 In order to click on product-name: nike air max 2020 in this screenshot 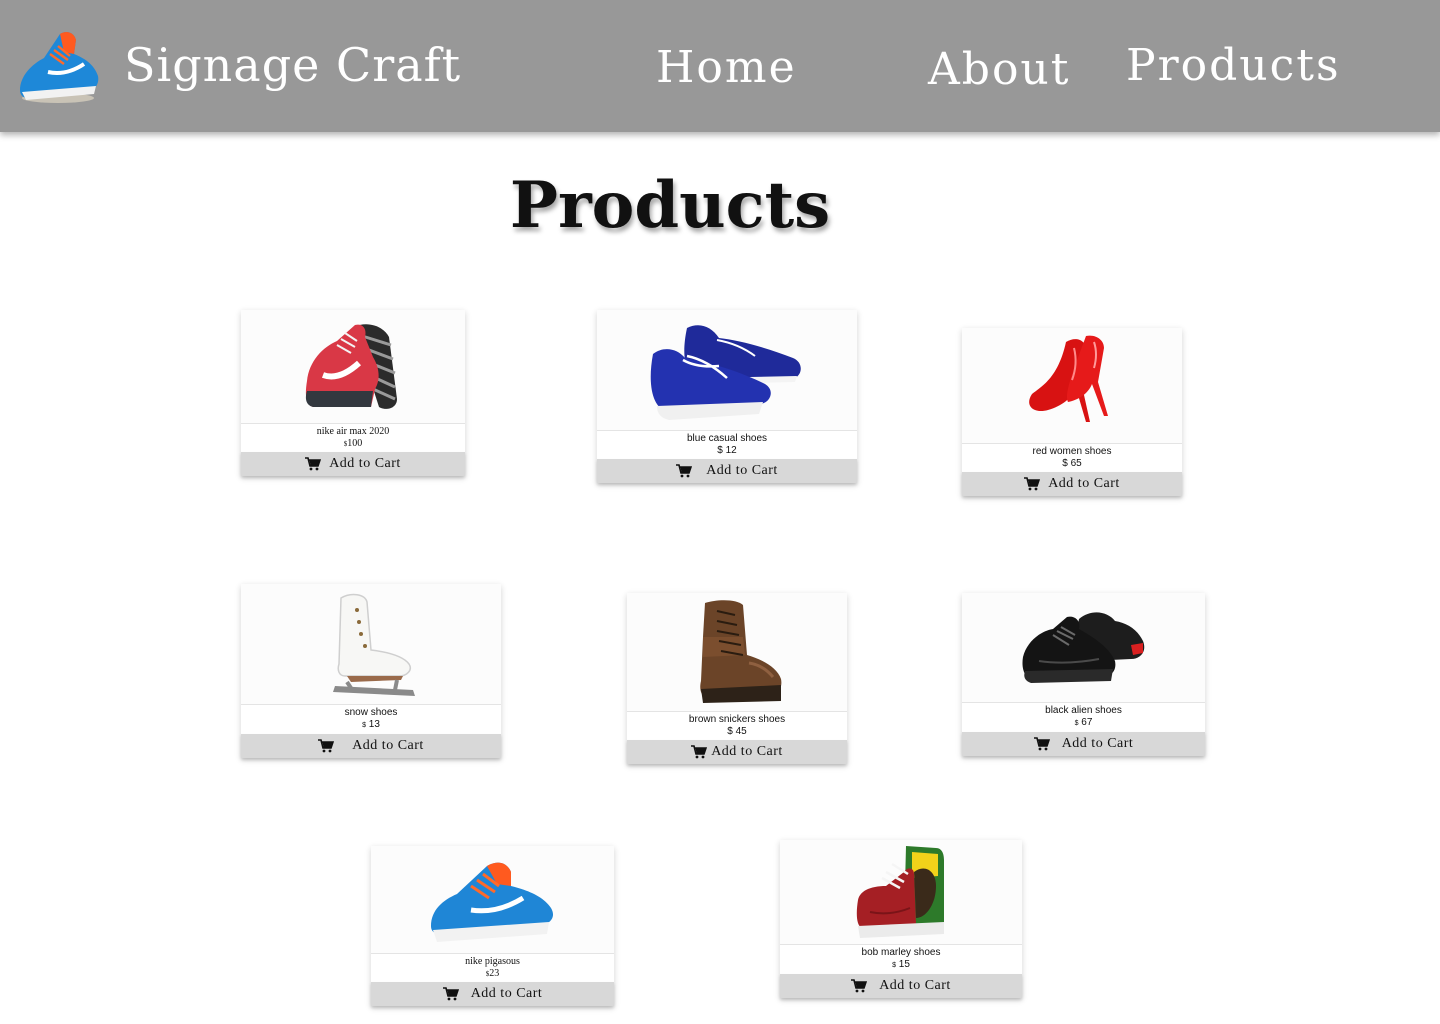, I will do `click(353, 431)`.